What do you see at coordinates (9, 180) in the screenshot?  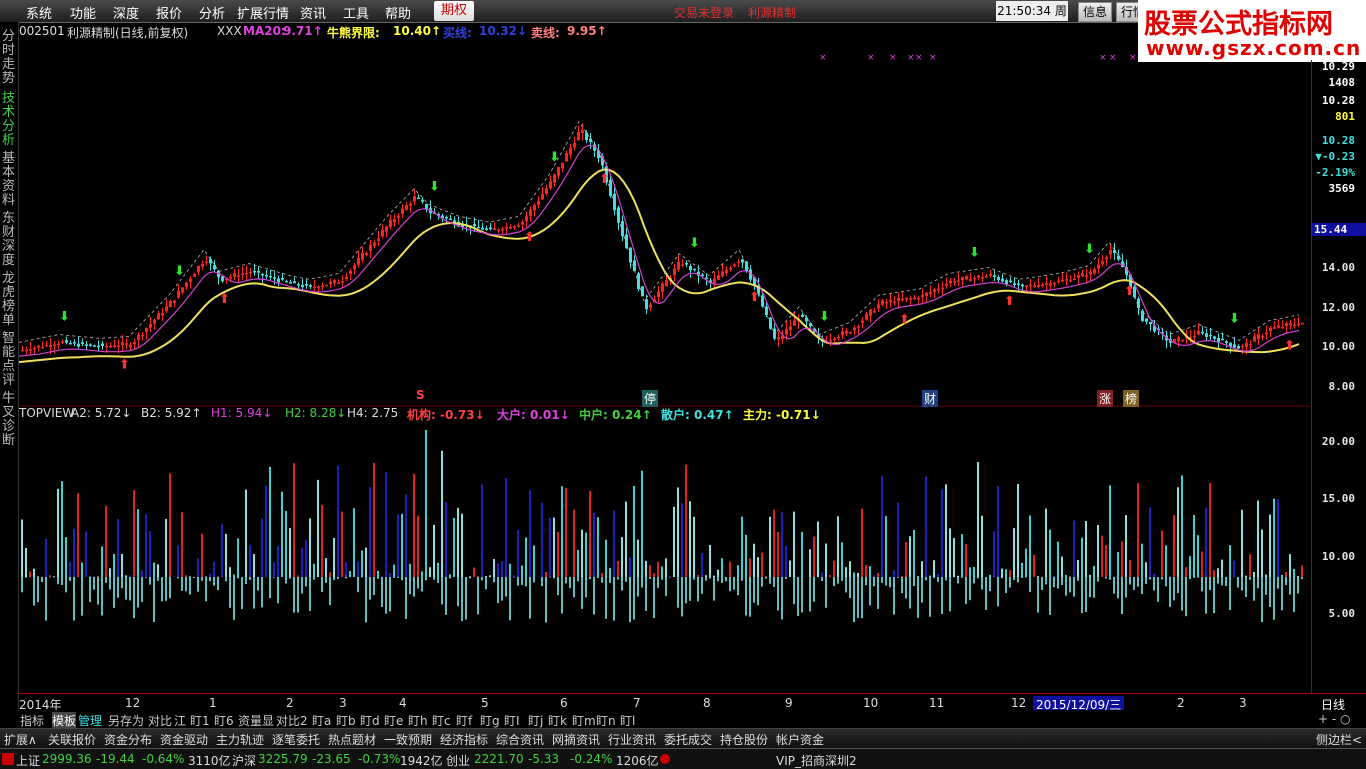 I see `sidebar-item-basic: 基本资料` at bounding box center [9, 180].